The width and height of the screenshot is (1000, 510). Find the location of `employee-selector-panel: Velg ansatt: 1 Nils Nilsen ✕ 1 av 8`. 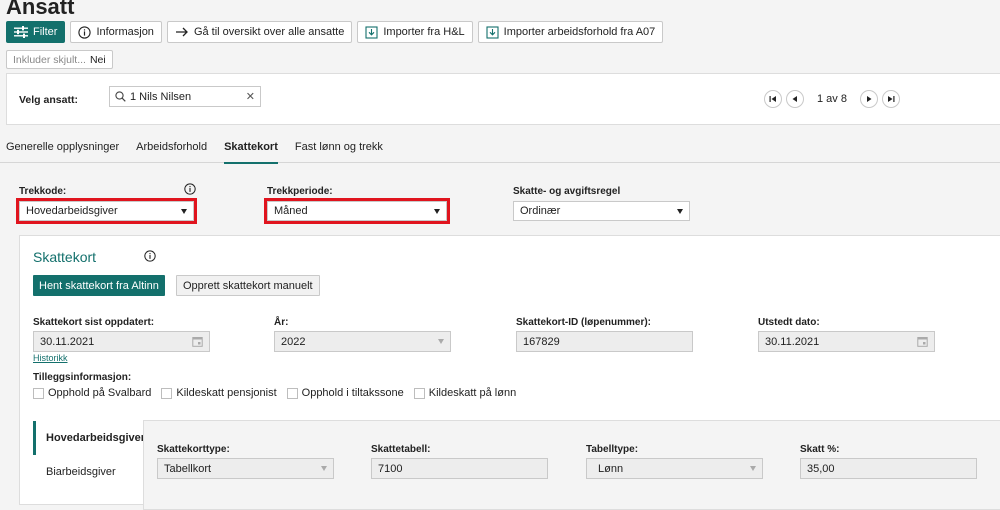

employee-selector-panel: Velg ansatt: 1 Nils Nilsen ✕ 1 av 8 is located at coordinates (503, 99).